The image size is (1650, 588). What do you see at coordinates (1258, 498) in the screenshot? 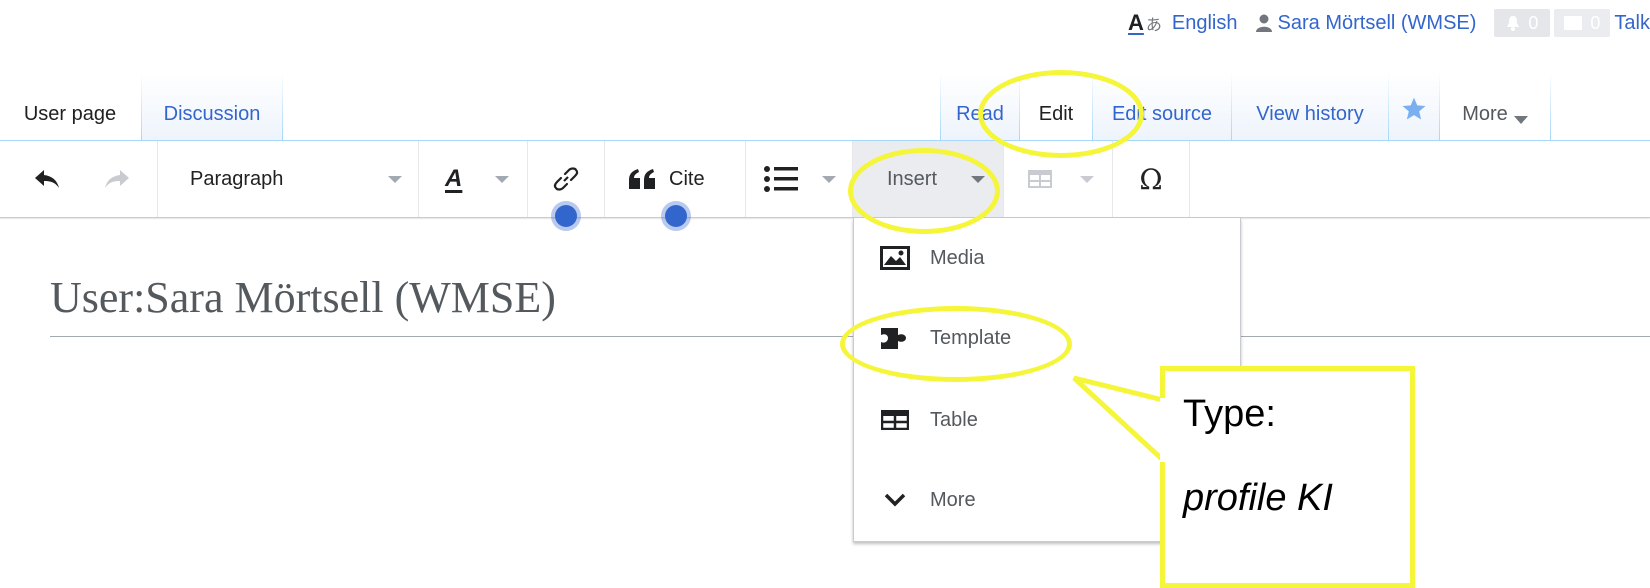
I see `callout-line-2: profile KI` at bounding box center [1258, 498].